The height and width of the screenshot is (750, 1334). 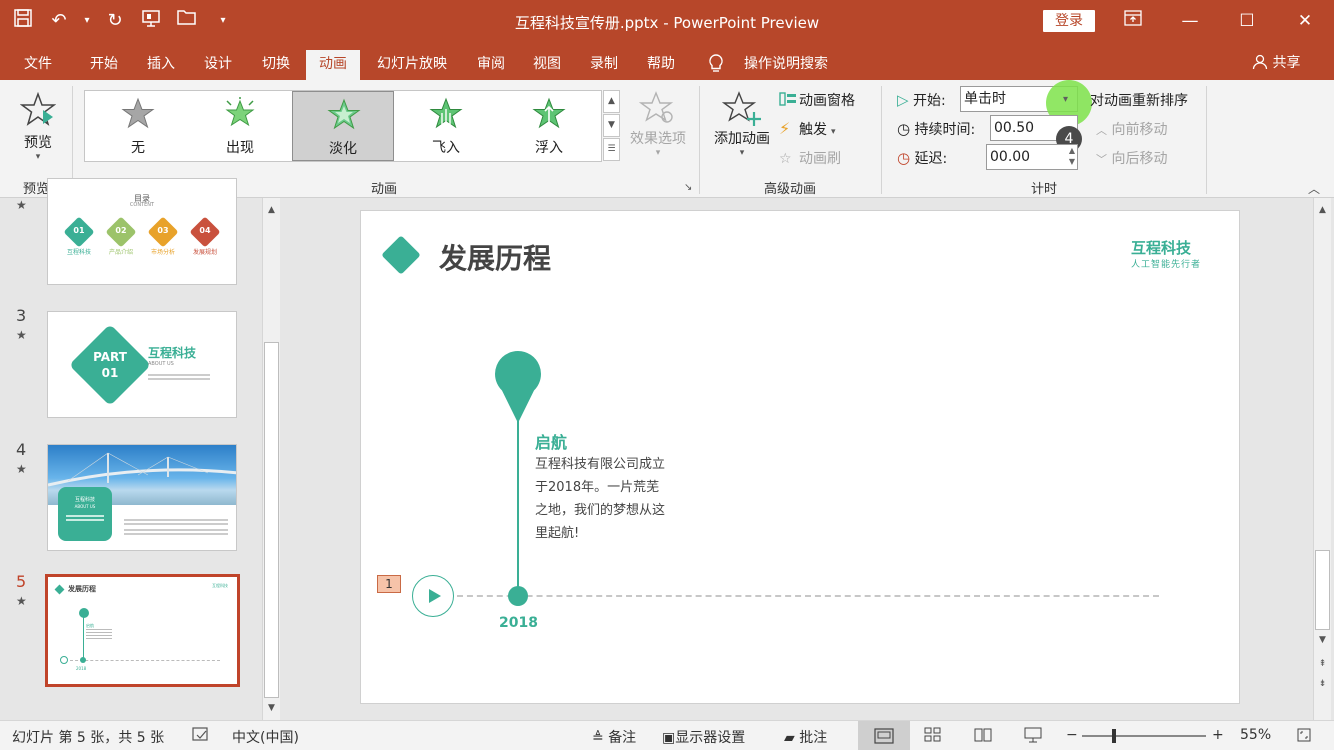 I want to click on tab-record: 录制, so click(x=604, y=65).